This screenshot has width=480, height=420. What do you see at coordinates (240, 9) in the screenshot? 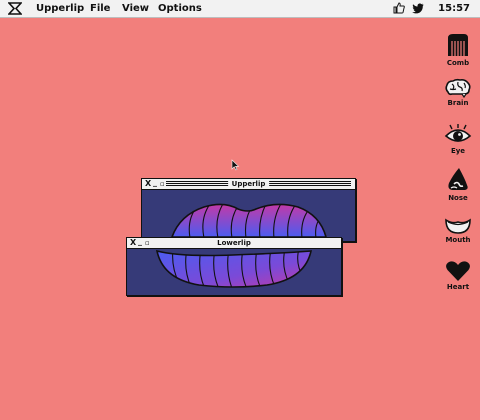
I see `menu-bar: Upperlip File View Options 15:57` at bounding box center [240, 9].